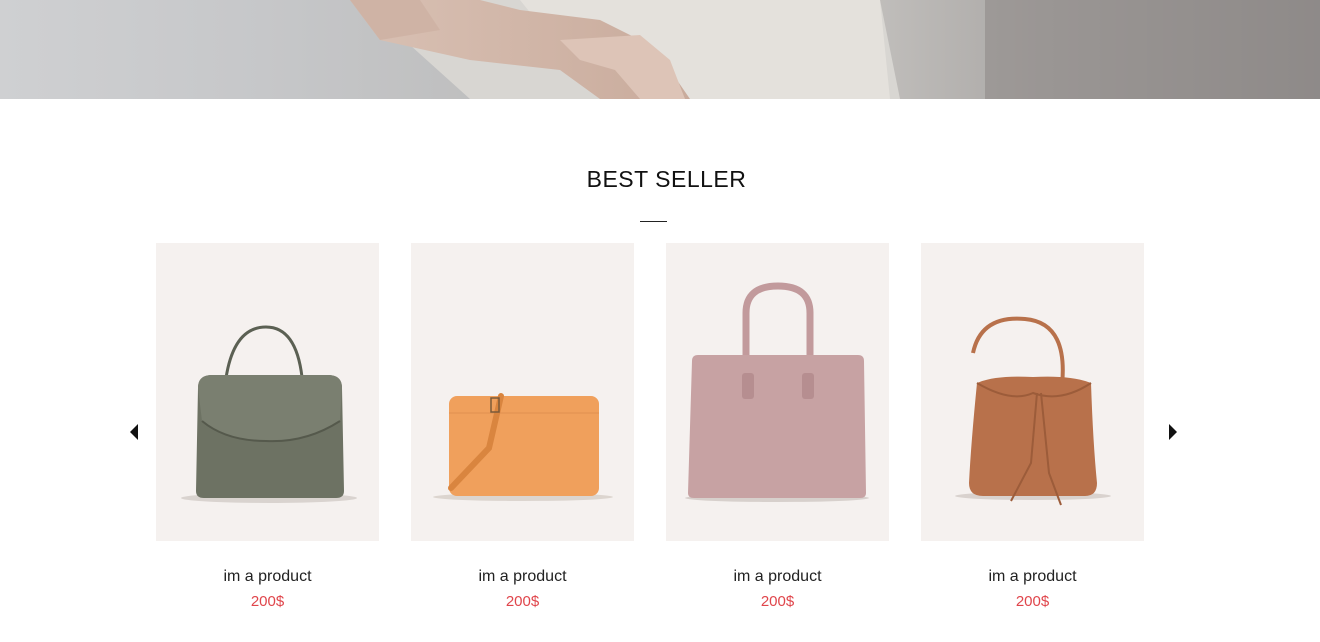  I want to click on section-title: BEST SELLER, so click(666, 179).